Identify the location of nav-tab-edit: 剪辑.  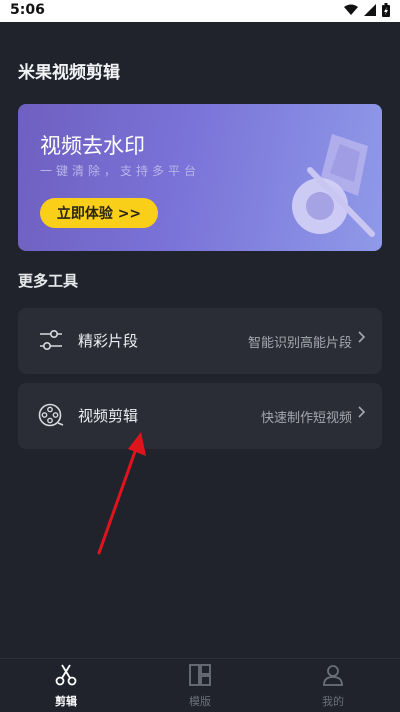
(66, 686).